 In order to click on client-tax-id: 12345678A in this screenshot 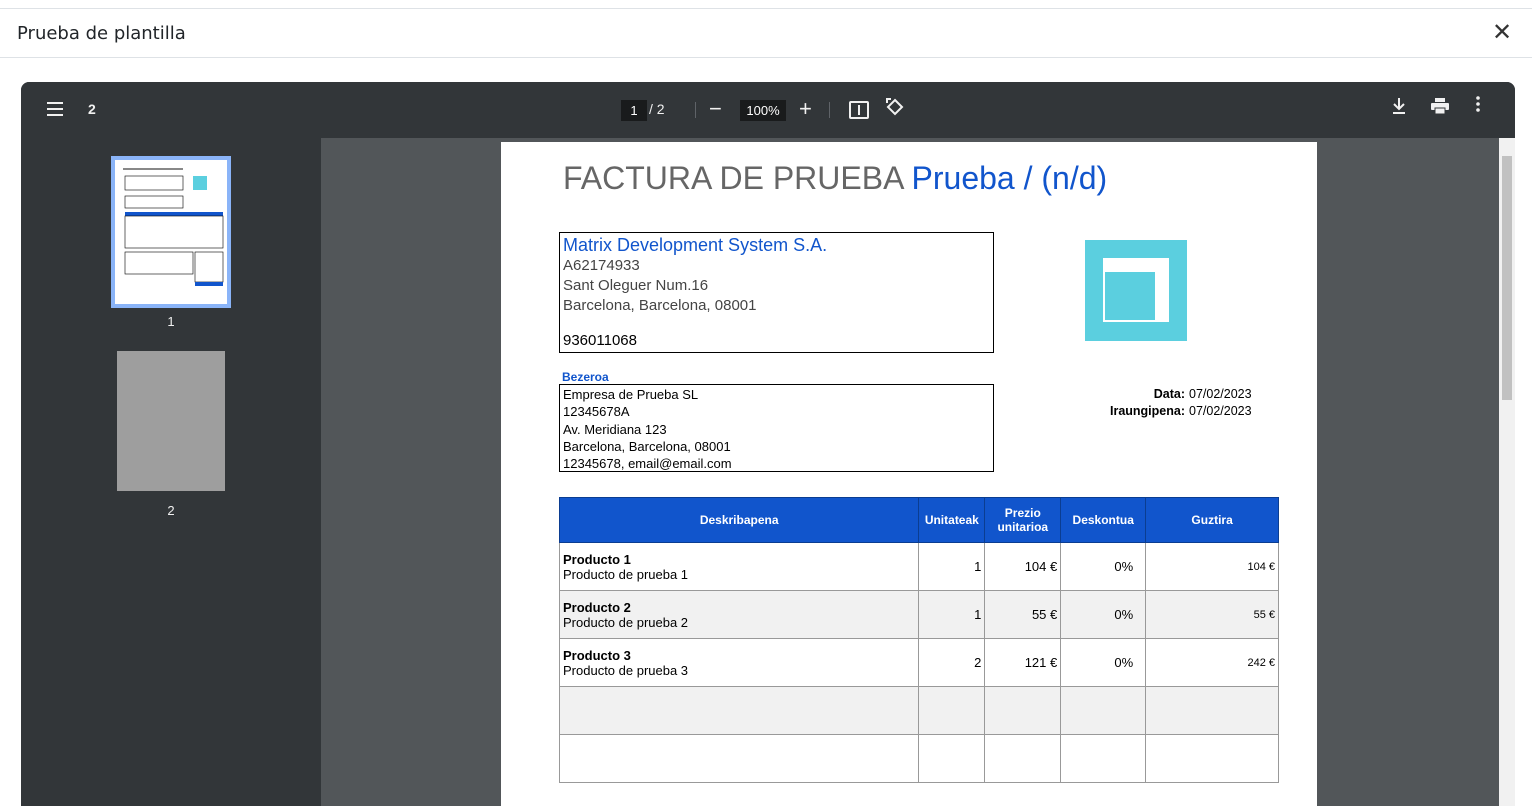, I will do `click(596, 412)`.